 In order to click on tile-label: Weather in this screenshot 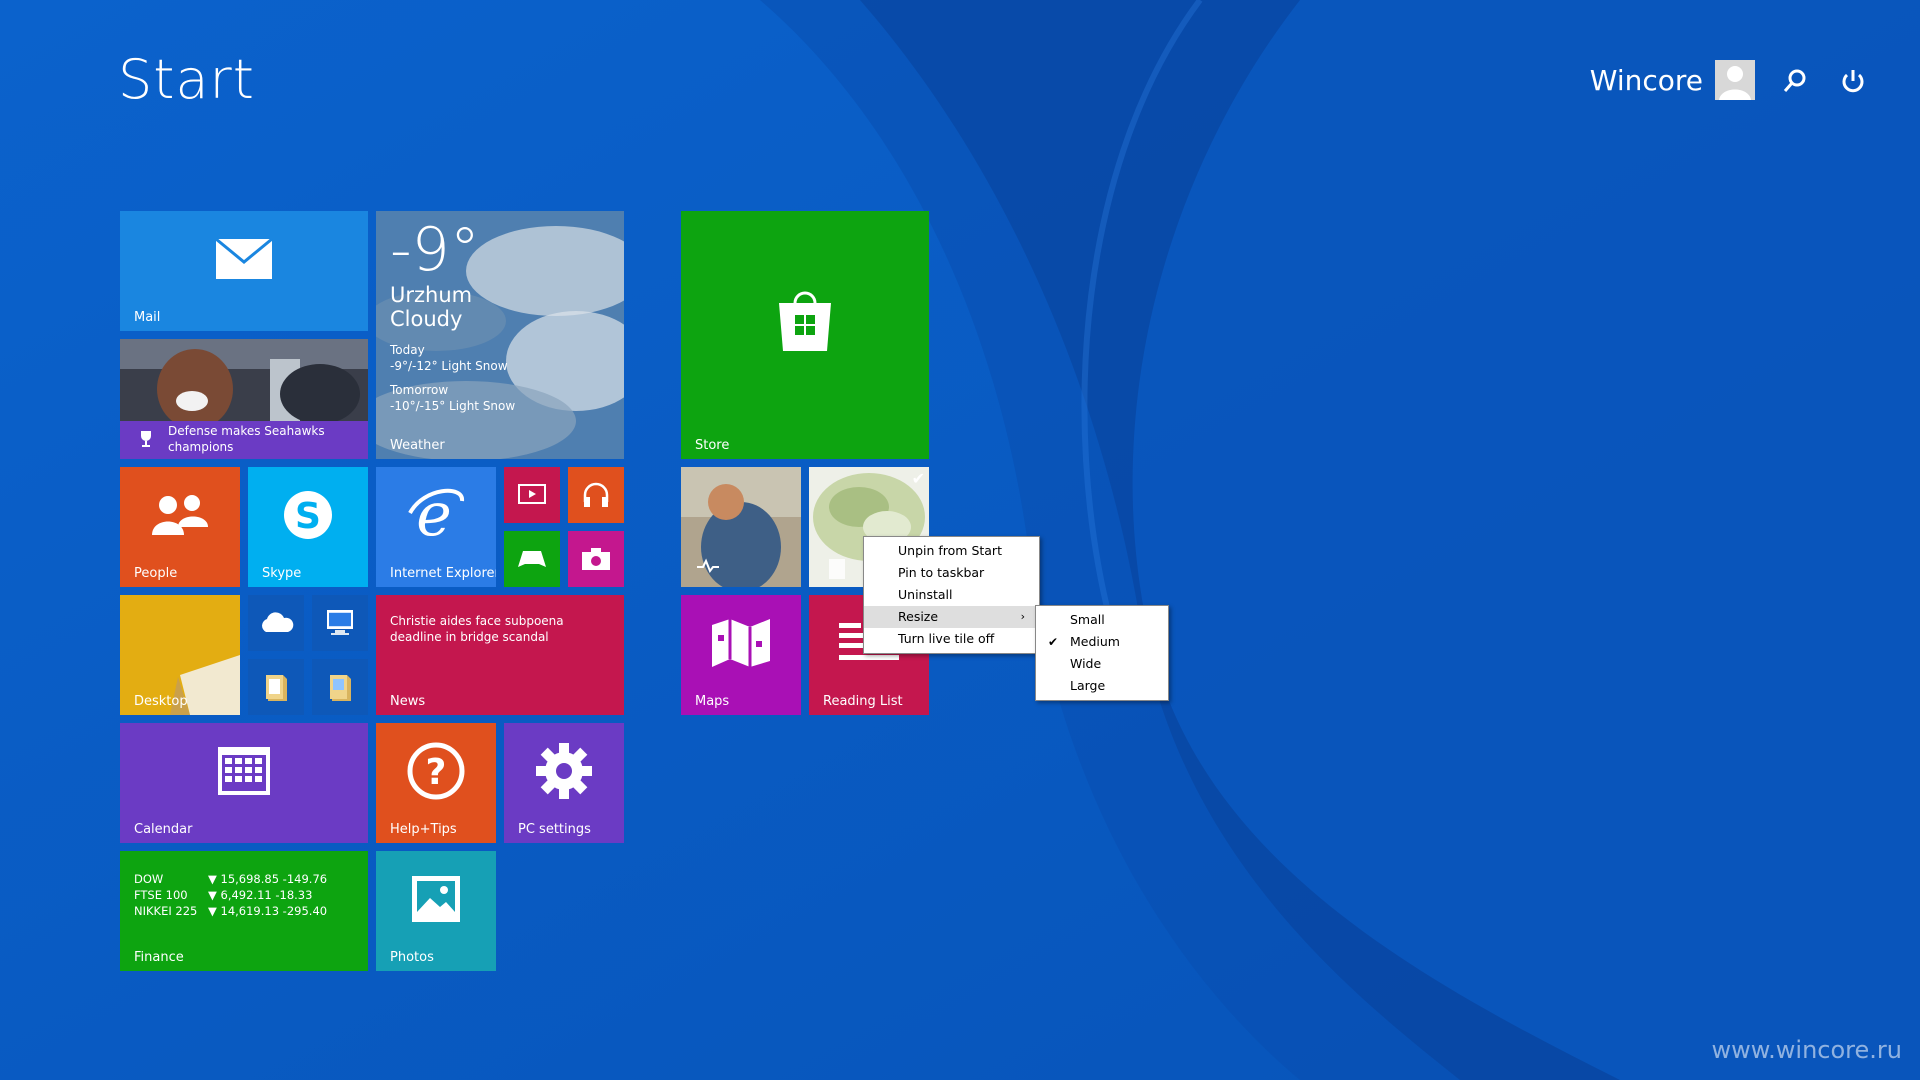, I will do `click(417, 445)`.